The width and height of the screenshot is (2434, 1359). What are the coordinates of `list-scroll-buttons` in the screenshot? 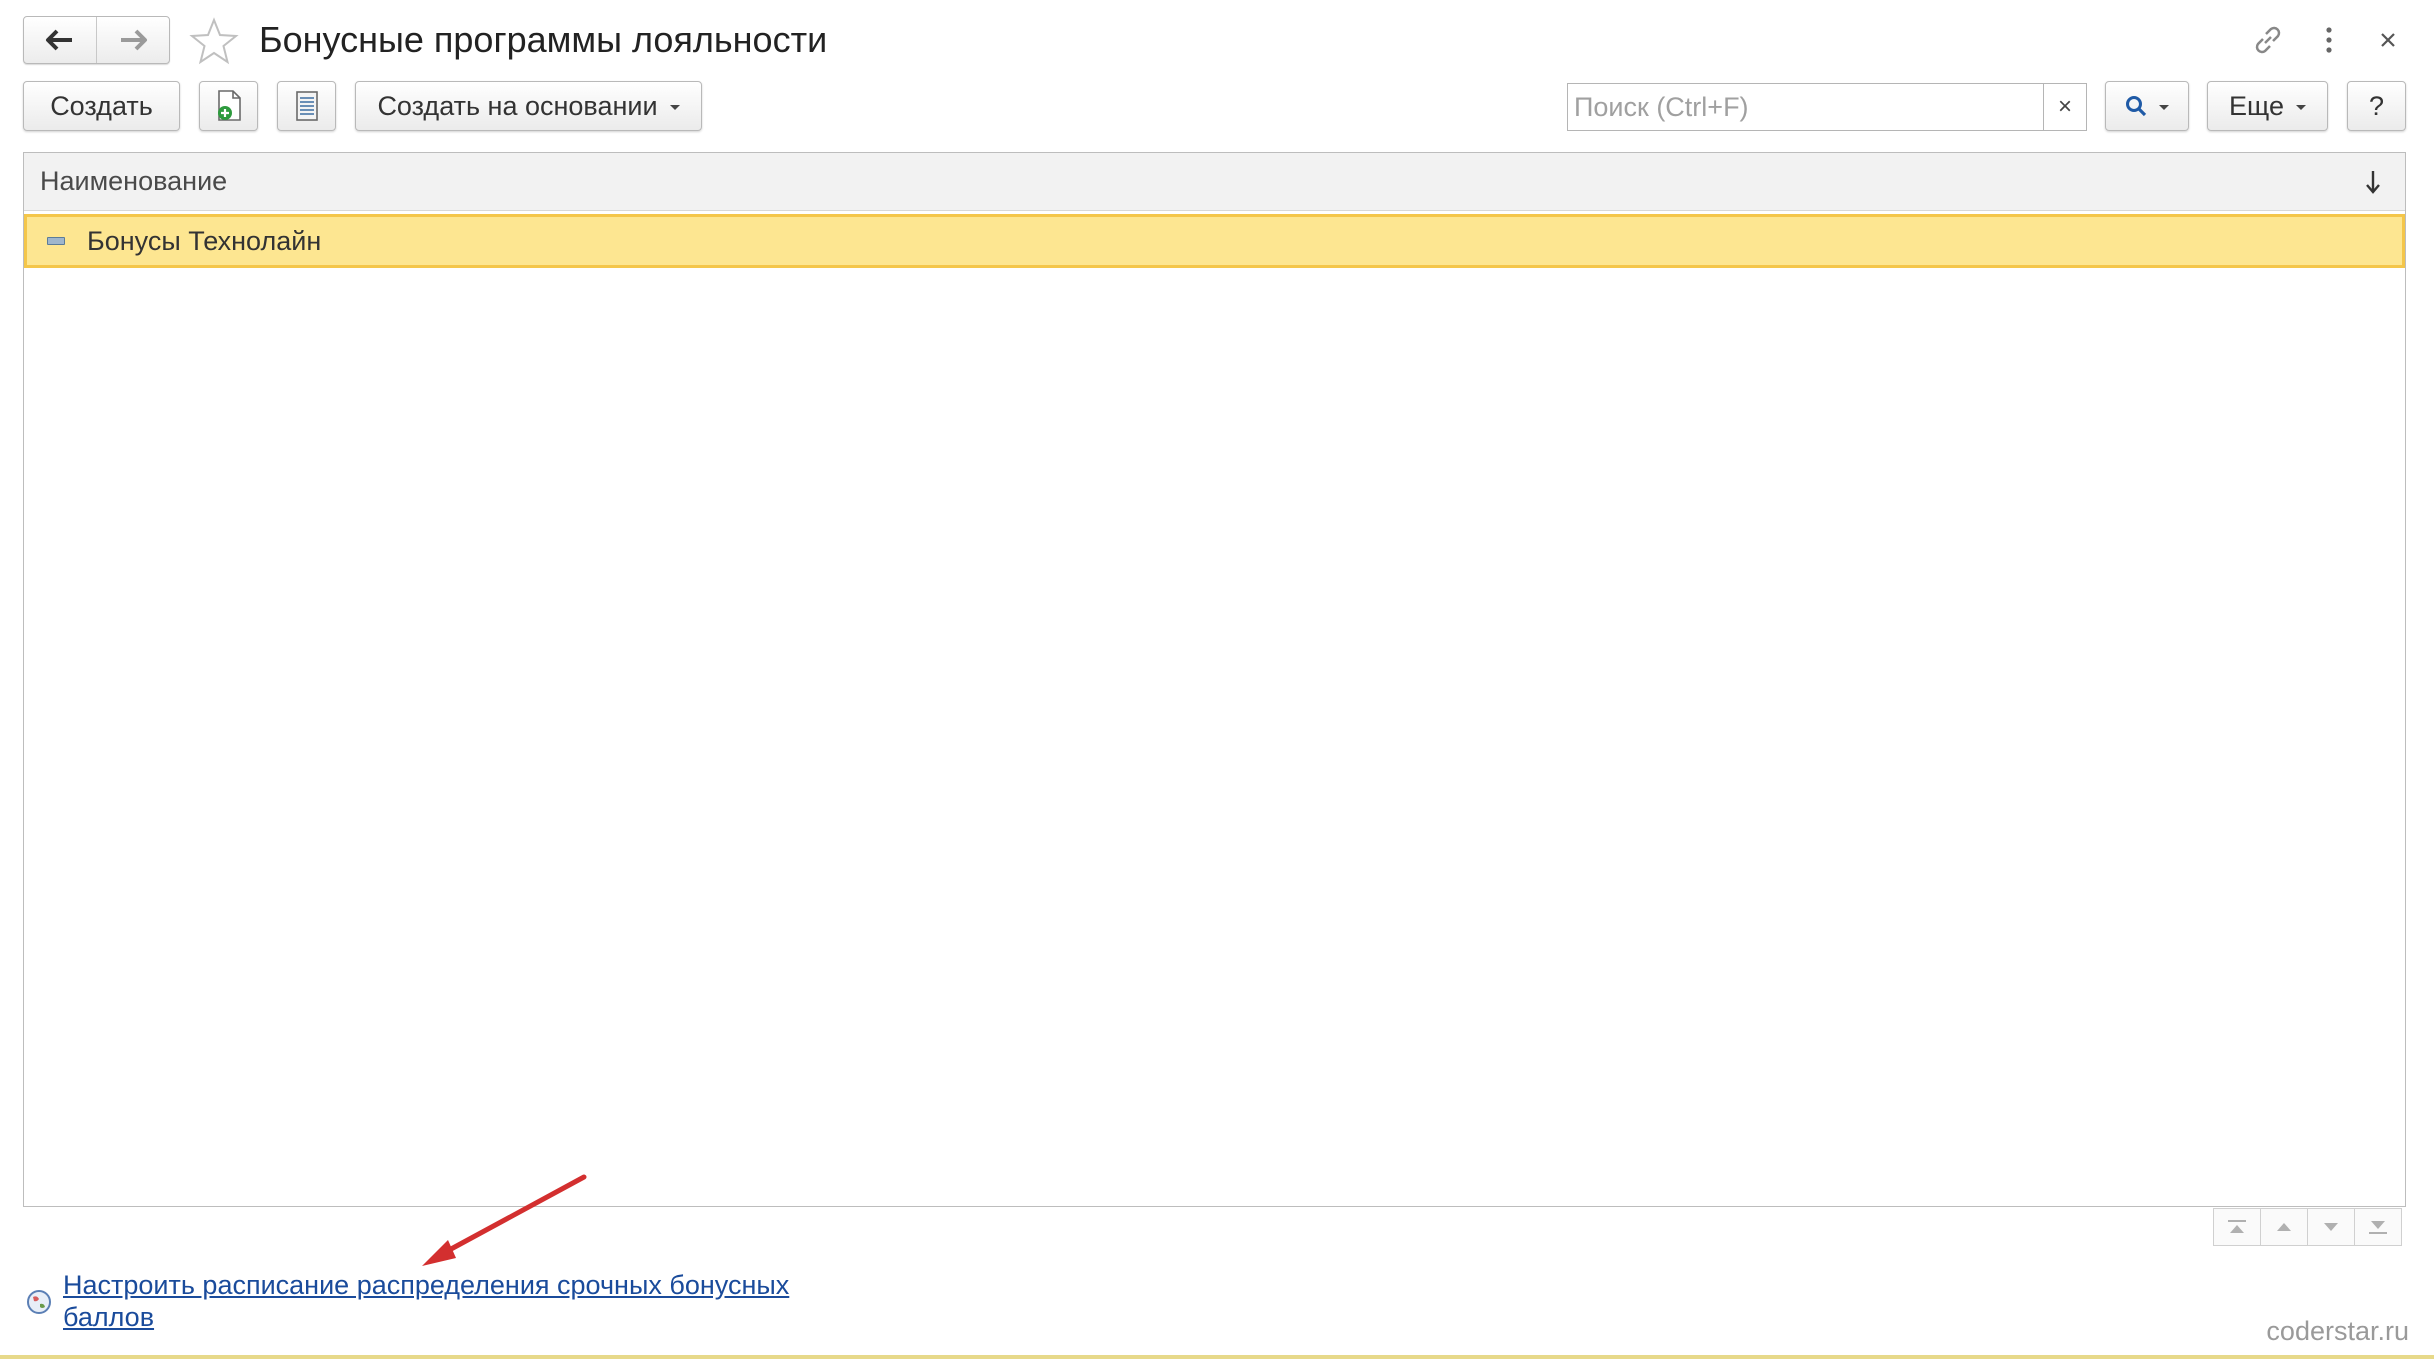 It's located at (2307, 1227).